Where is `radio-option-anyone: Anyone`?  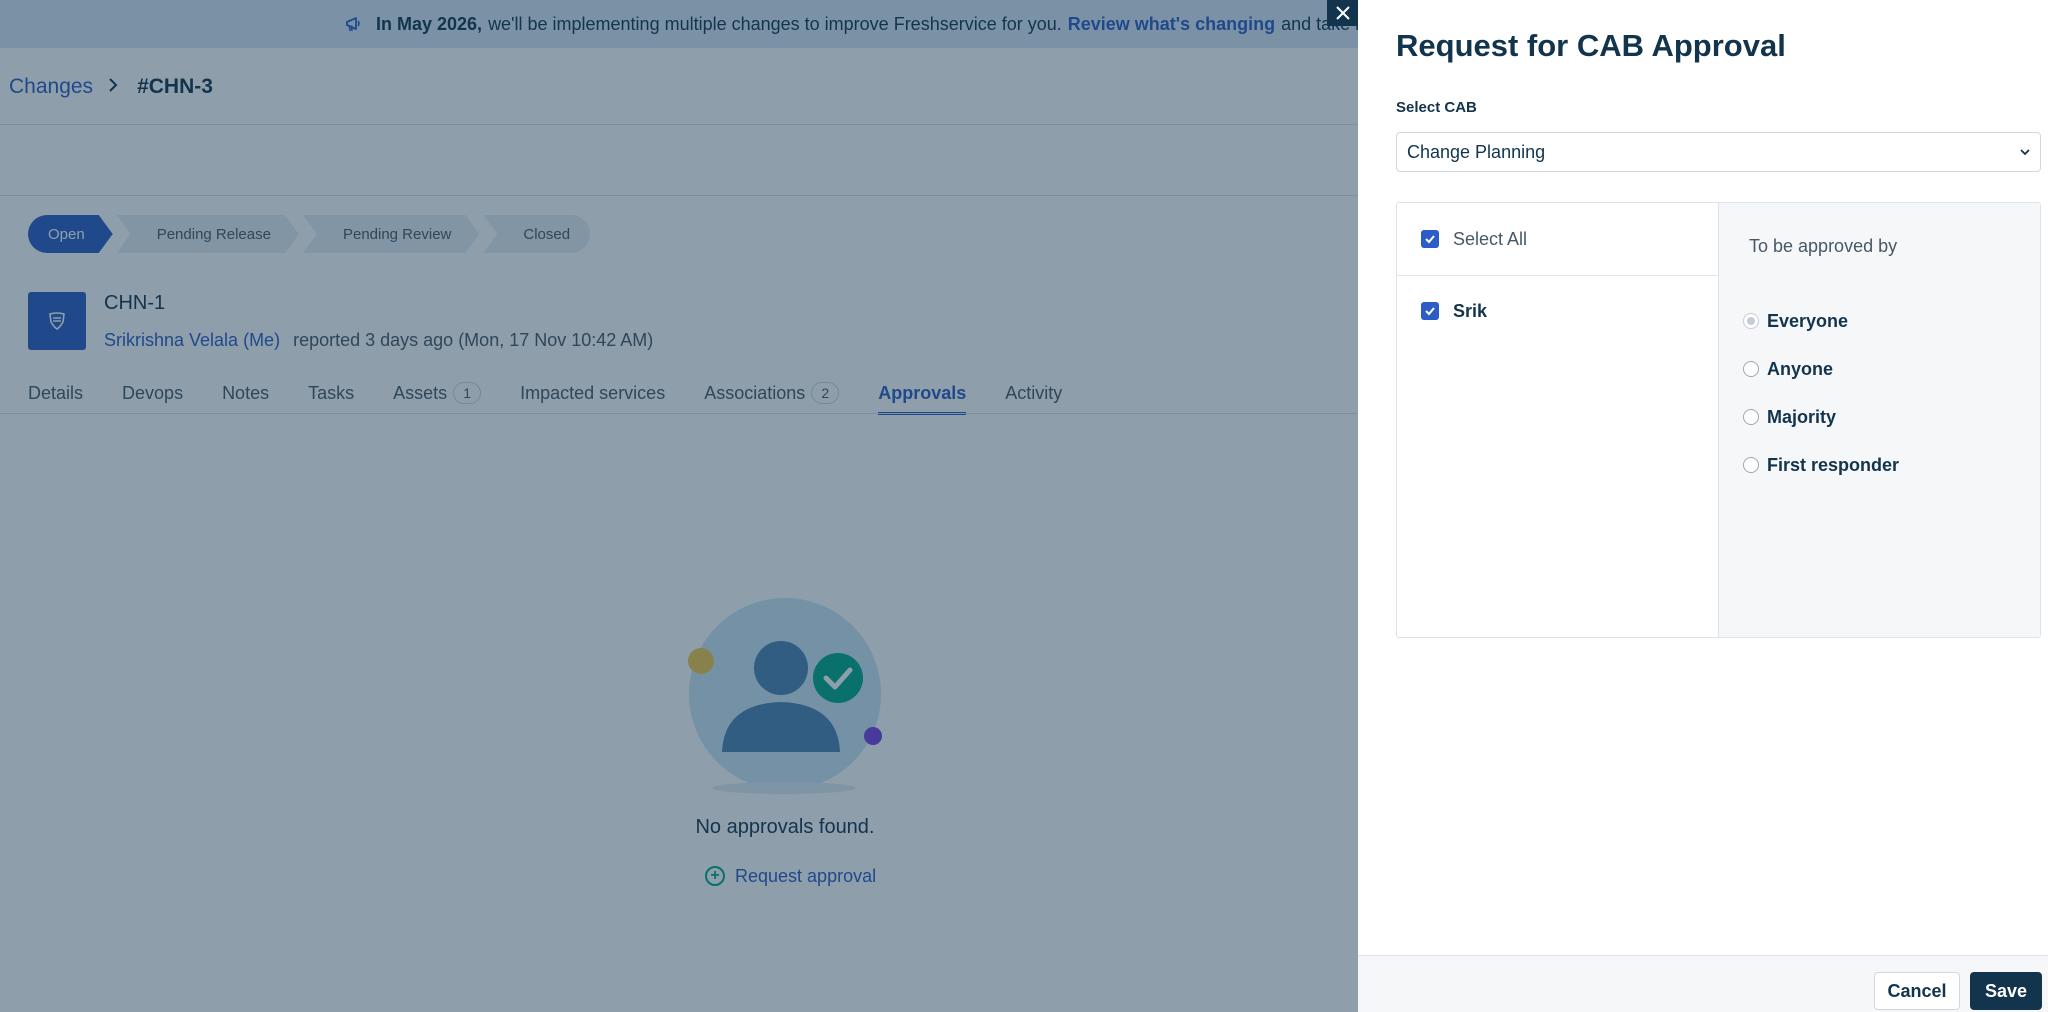
radio-option-anyone: Anyone is located at coordinates (1821, 369).